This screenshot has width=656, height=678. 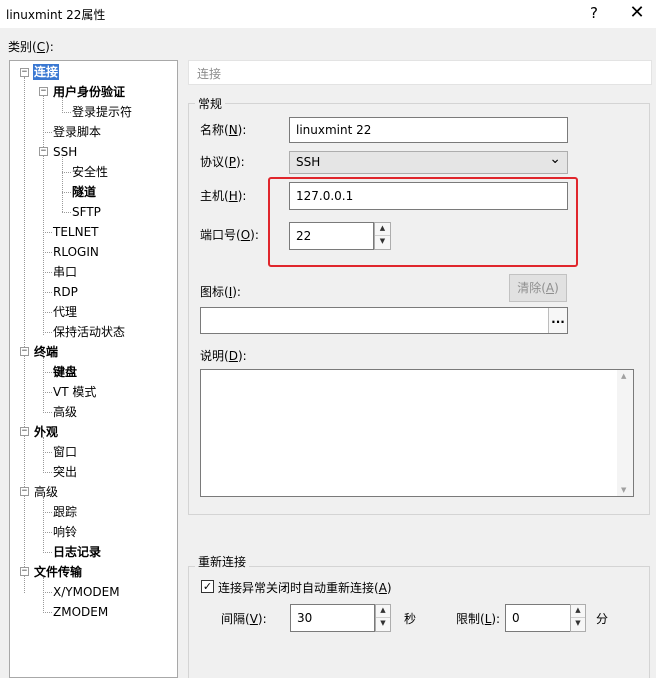 What do you see at coordinates (210, 103) in the screenshot?
I see `general-group-title: 常规` at bounding box center [210, 103].